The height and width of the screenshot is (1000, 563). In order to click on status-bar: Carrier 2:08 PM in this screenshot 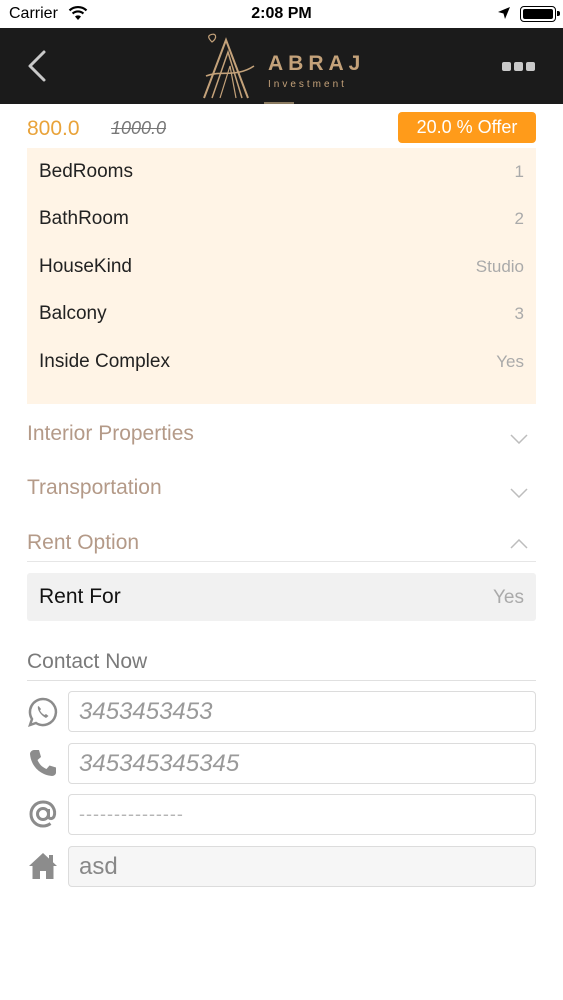, I will do `click(281, 14)`.